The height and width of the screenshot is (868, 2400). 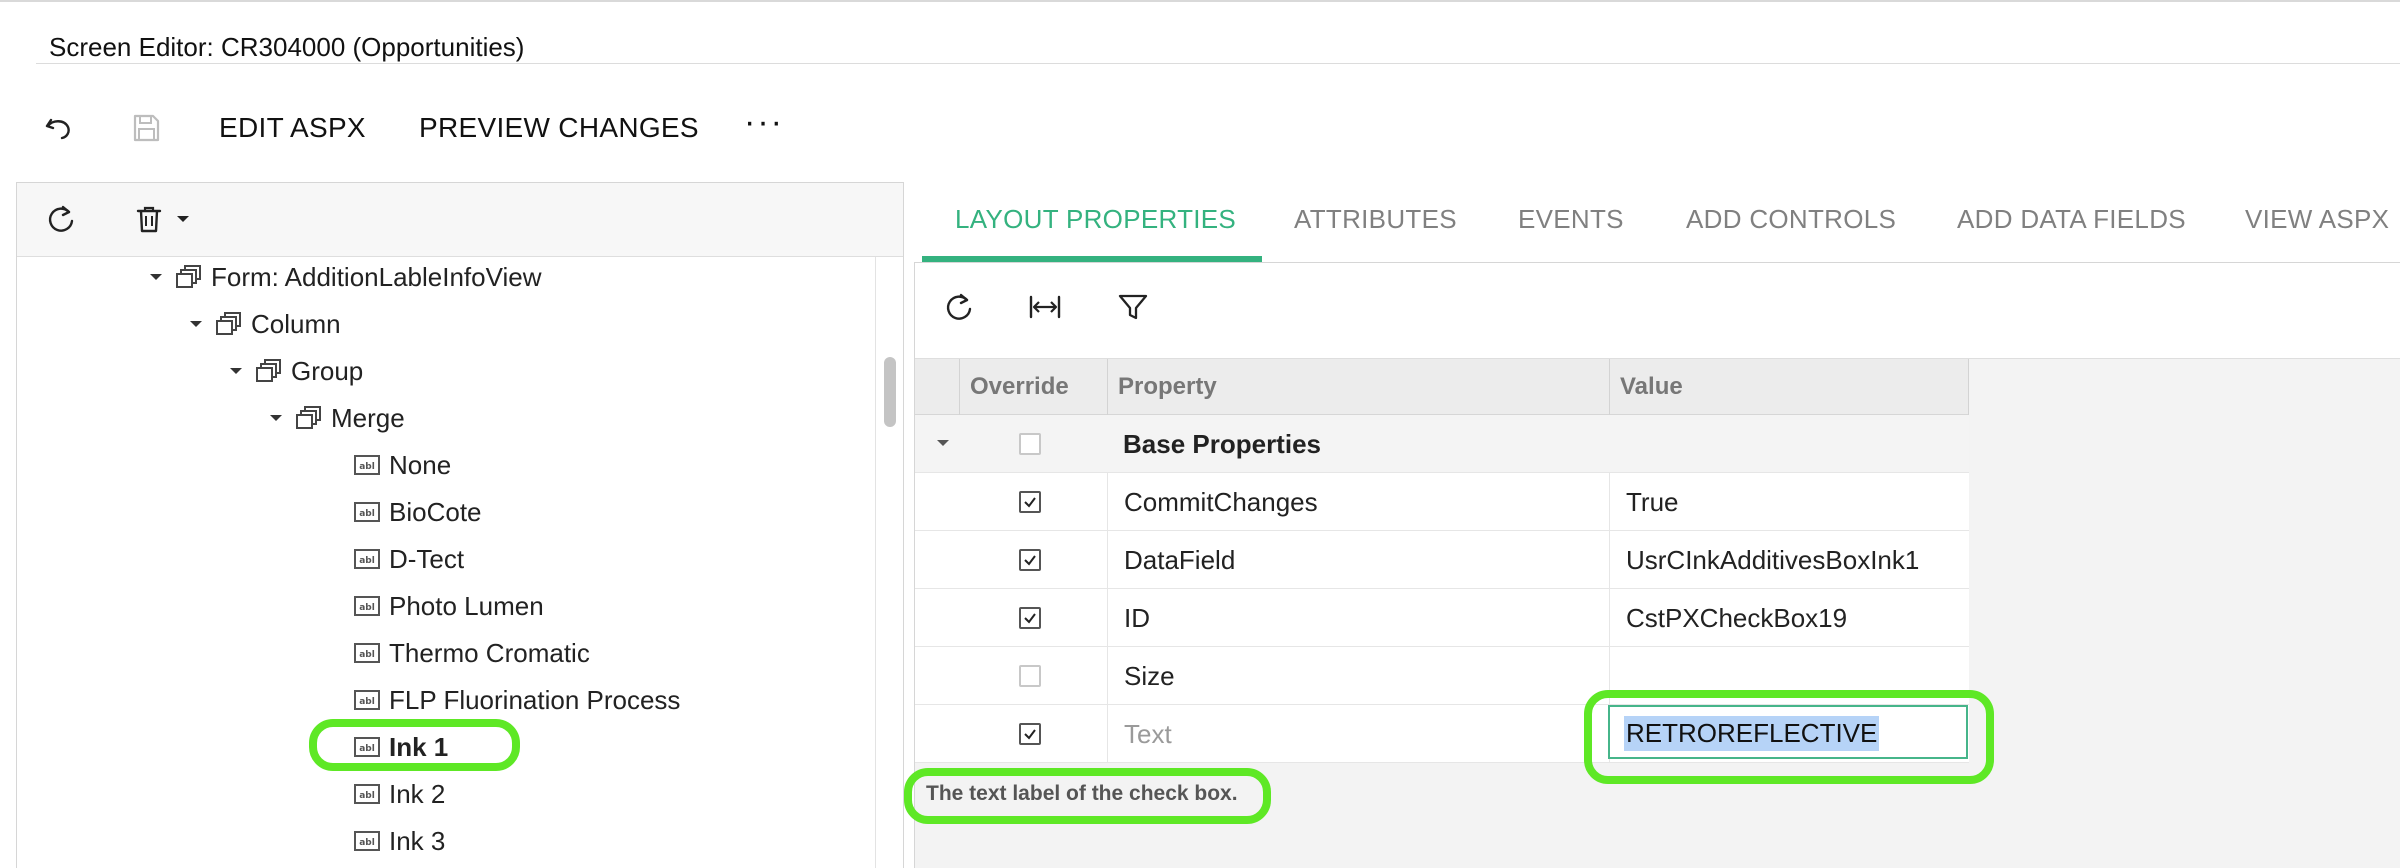 What do you see at coordinates (334, 418) in the screenshot?
I see `tree-node-merge: Merge` at bounding box center [334, 418].